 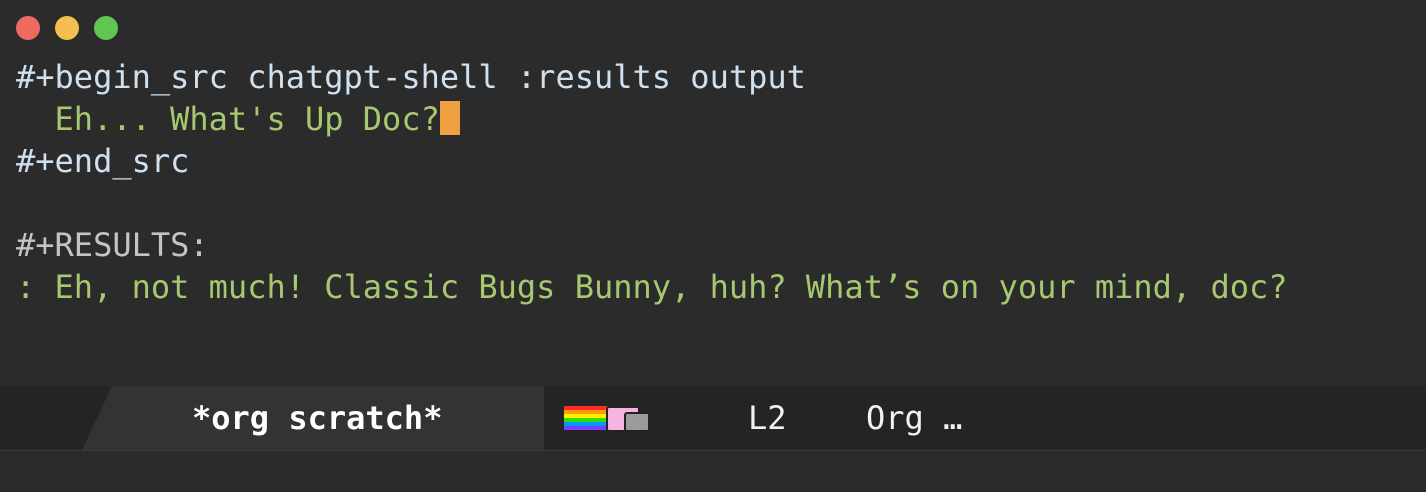 What do you see at coordinates (586, 418) in the screenshot?
I see `rainbow-trail` at bounding box center [586, 418].